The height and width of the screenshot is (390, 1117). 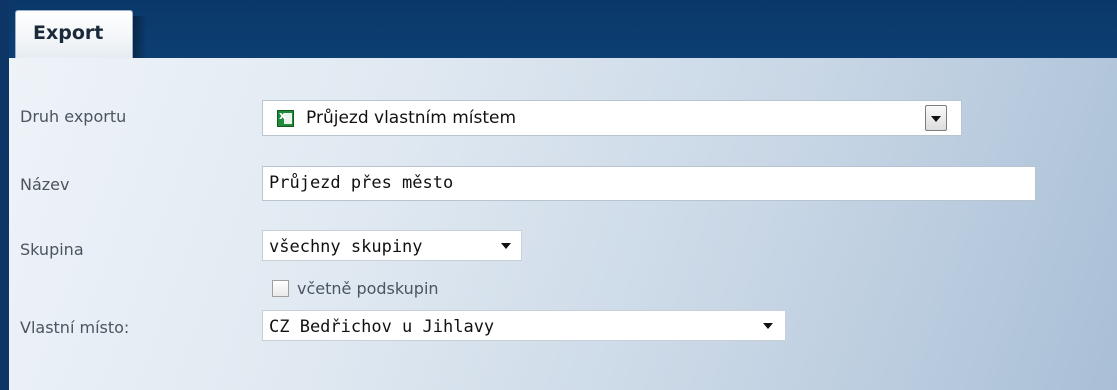 What do you see at coordinates (612, 118) in the screenshot?
I see `druh-exportu-select: Průjezd vlastním místem` at bounding box center [612, 118].